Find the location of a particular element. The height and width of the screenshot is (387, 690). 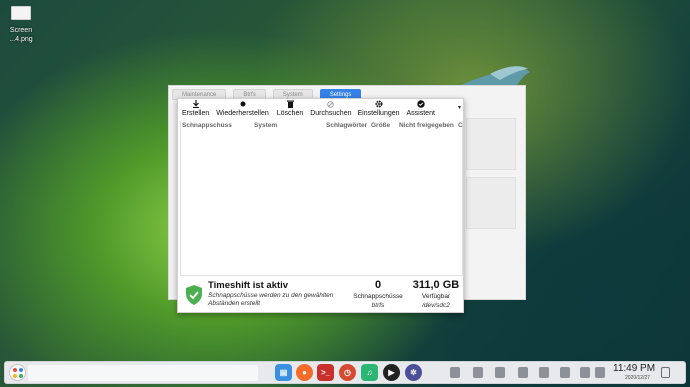

snapshot-count-stat: 0 Schnappschüsse btrfs is located at coordinates (378, 294).